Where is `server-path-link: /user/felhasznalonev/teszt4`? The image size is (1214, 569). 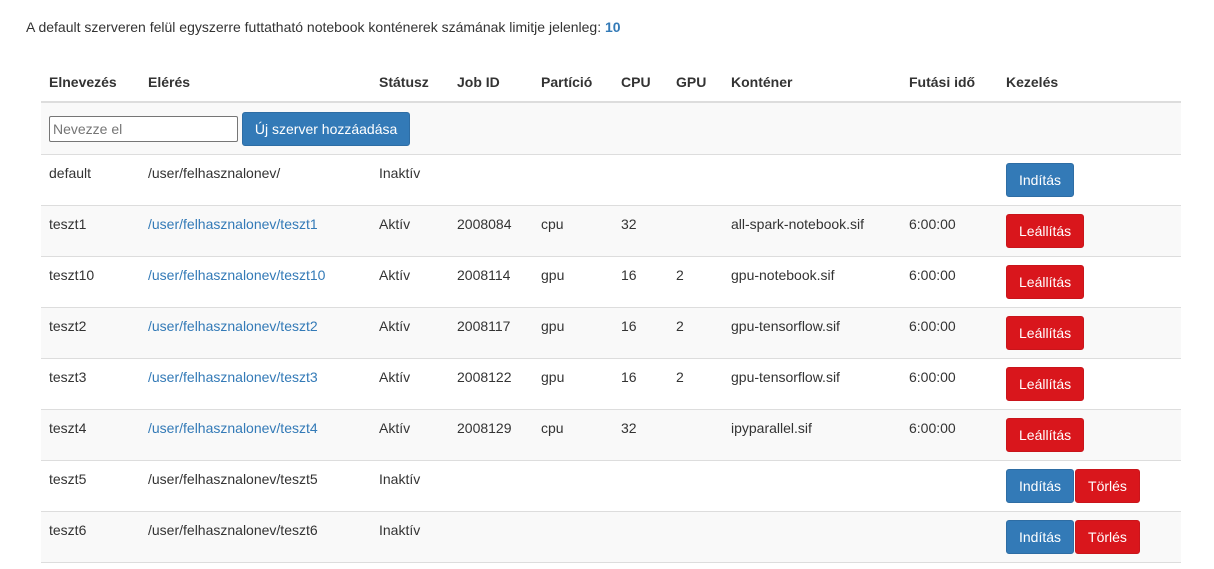 server-path-link: /user/felhasznalonev/teszt4 is located at coordinates (233, 428).